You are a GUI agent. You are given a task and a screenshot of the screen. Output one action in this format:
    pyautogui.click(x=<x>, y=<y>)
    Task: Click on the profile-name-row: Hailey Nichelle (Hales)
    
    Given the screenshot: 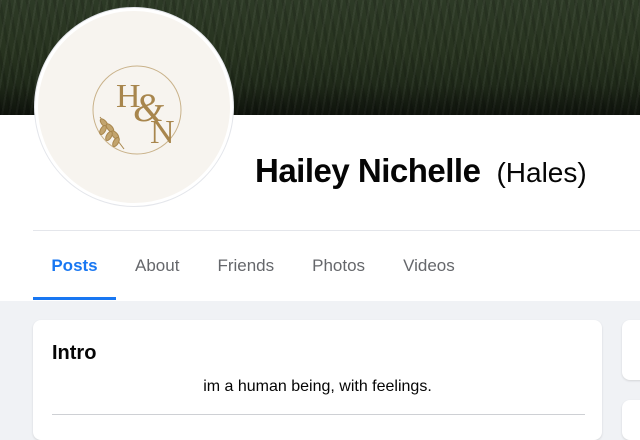 What is the action you would take?
    pyautogui.click(x=447, y=171)
    